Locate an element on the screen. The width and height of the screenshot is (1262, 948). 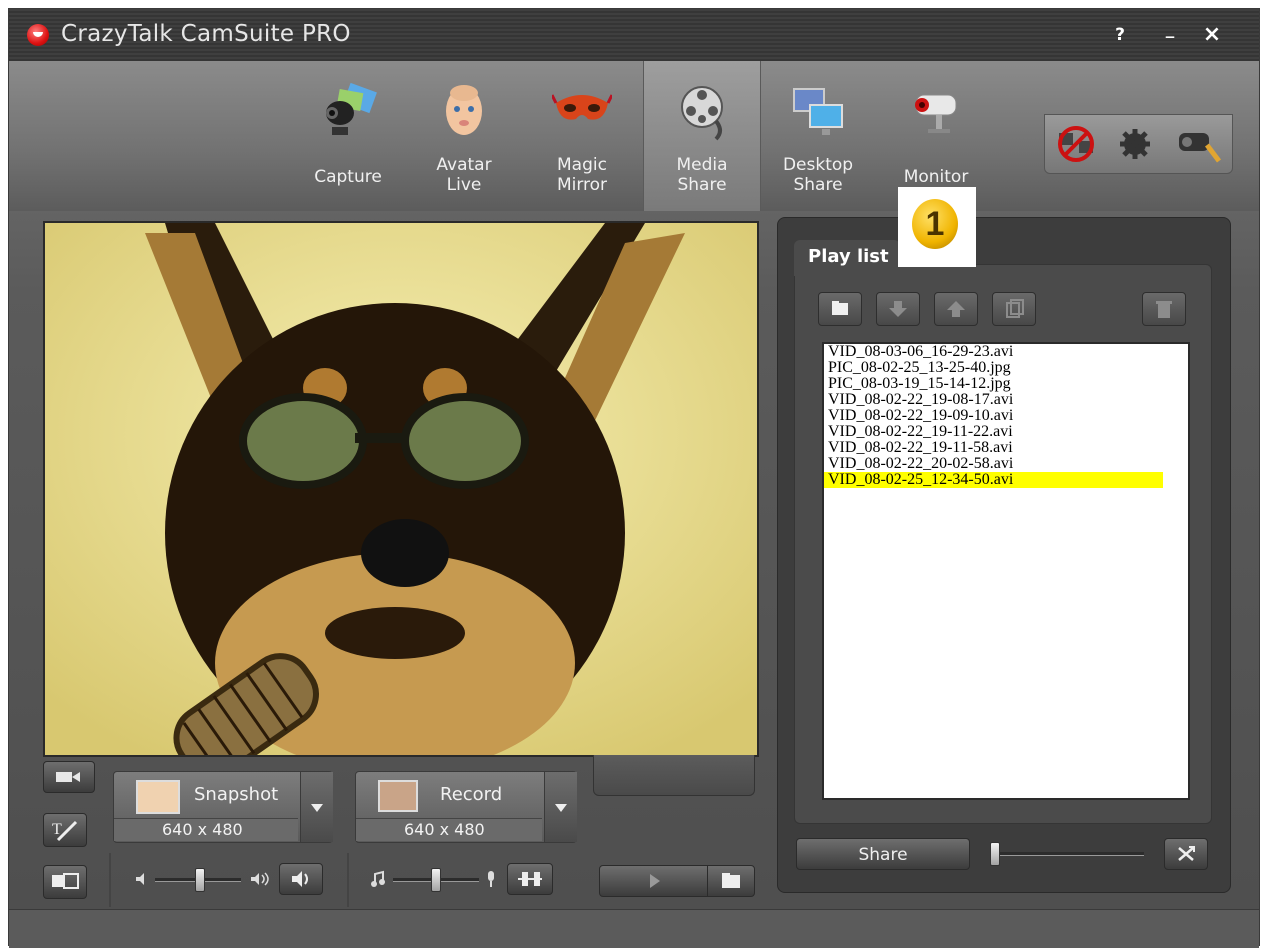
security-camera-icon is located at coordinates (936, 113).